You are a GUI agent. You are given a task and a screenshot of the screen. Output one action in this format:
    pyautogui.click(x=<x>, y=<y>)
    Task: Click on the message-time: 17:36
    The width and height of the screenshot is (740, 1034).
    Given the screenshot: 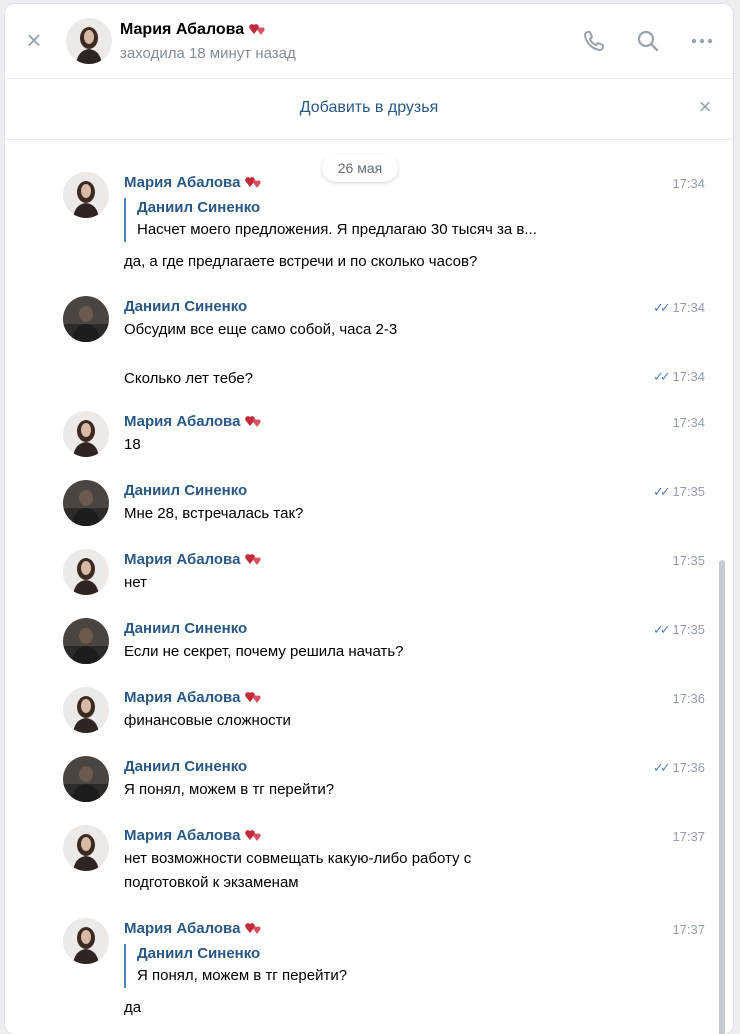 What is the action you would take?
    pyautogui.click(x=688, y=698)
    